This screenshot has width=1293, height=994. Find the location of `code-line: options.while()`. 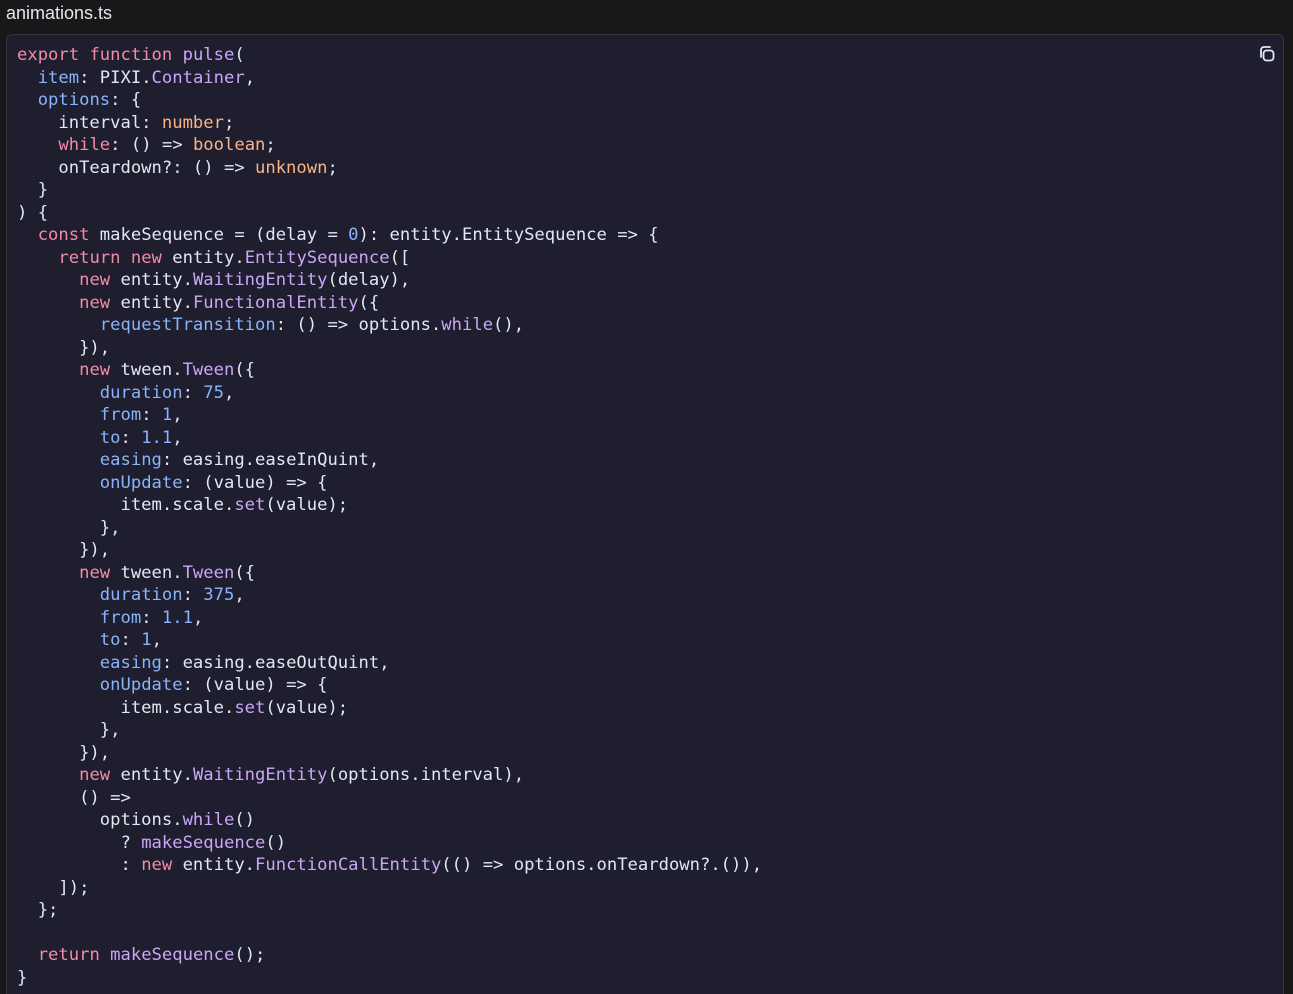

code-line: options.while() is located at coordinates (389, 820).